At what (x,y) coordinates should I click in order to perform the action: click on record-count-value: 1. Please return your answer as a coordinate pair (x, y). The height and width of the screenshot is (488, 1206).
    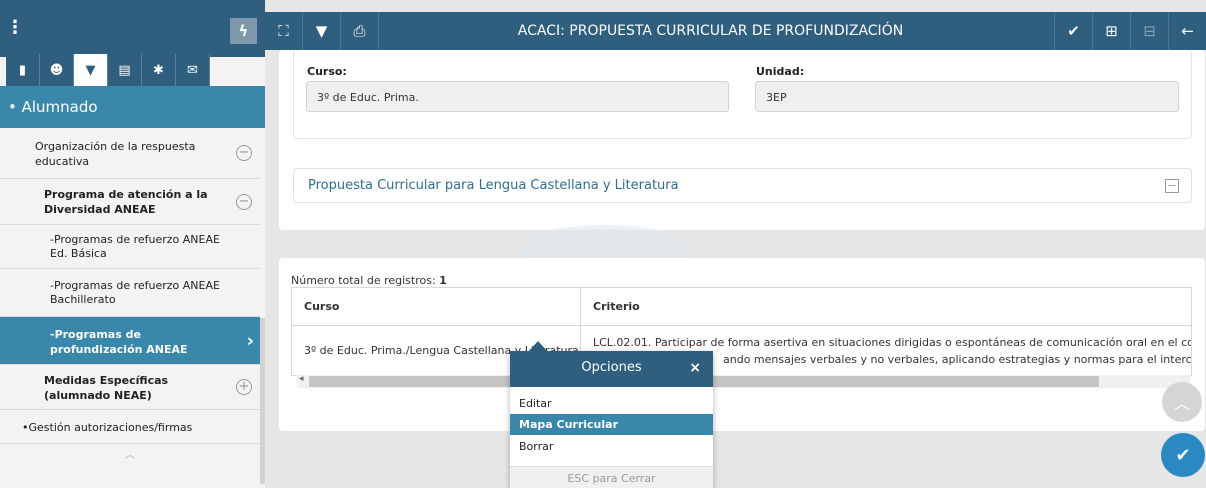
    Looking at the image, I should click on (443, 280).